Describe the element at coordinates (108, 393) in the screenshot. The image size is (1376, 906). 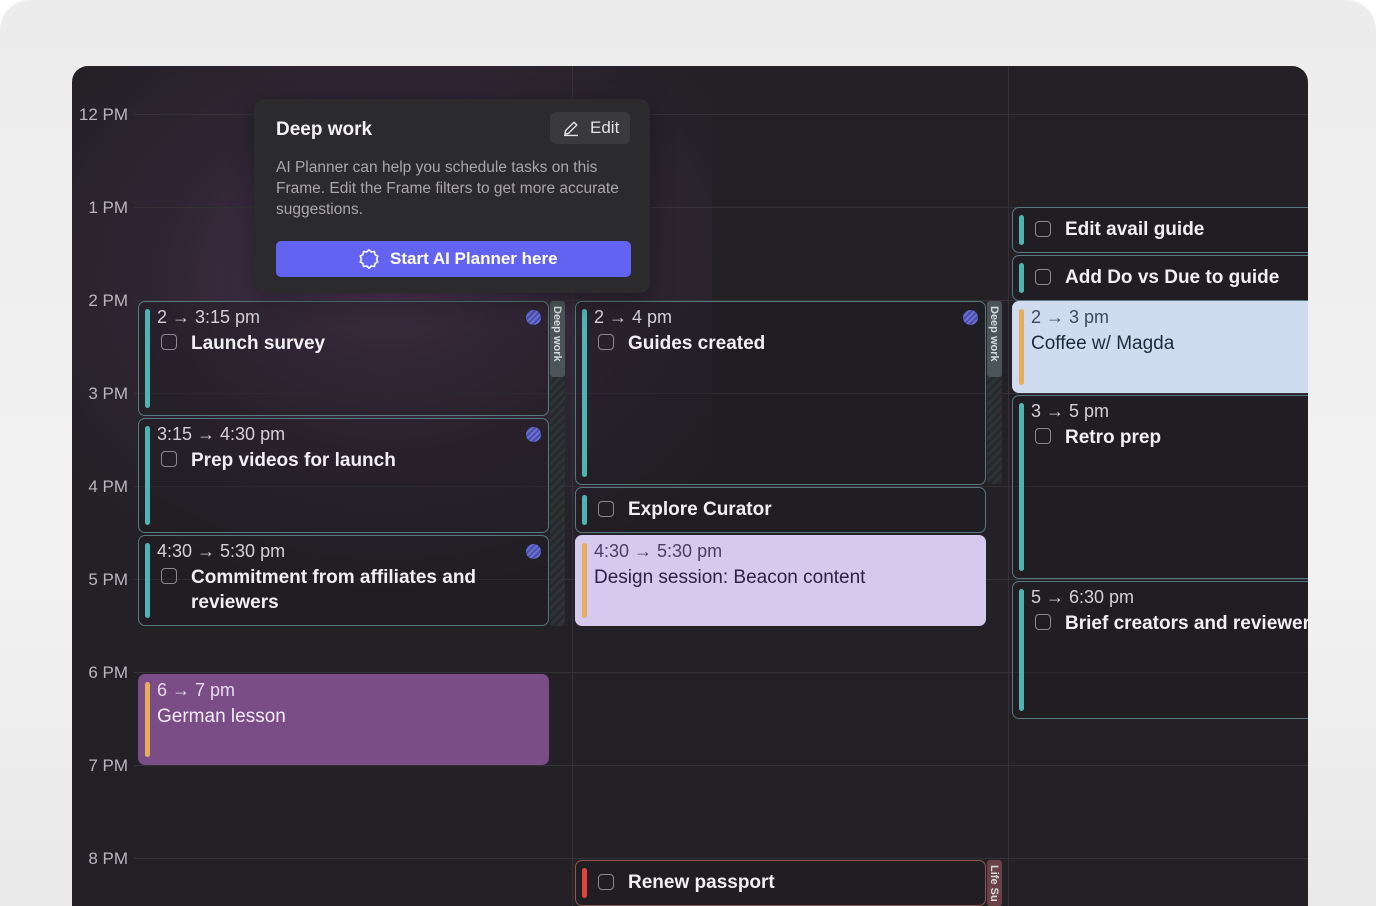
I see `time-label-3pm: 3 PM` at that location.